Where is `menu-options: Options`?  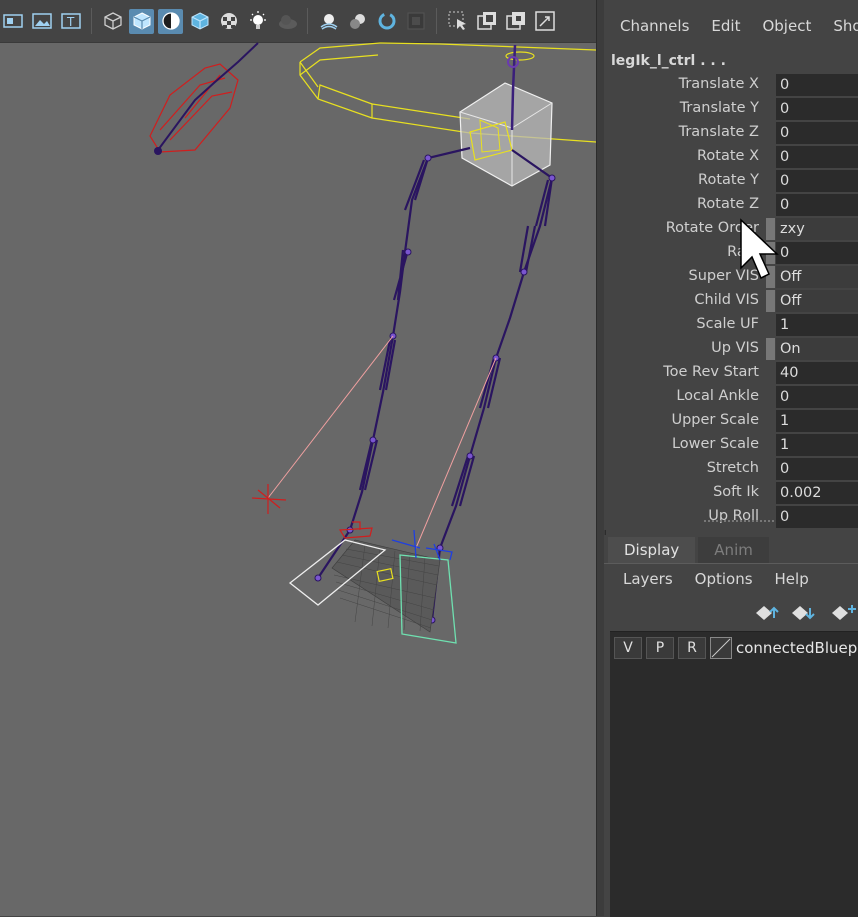
menu-options: Options is located at coordinates (724, 579).